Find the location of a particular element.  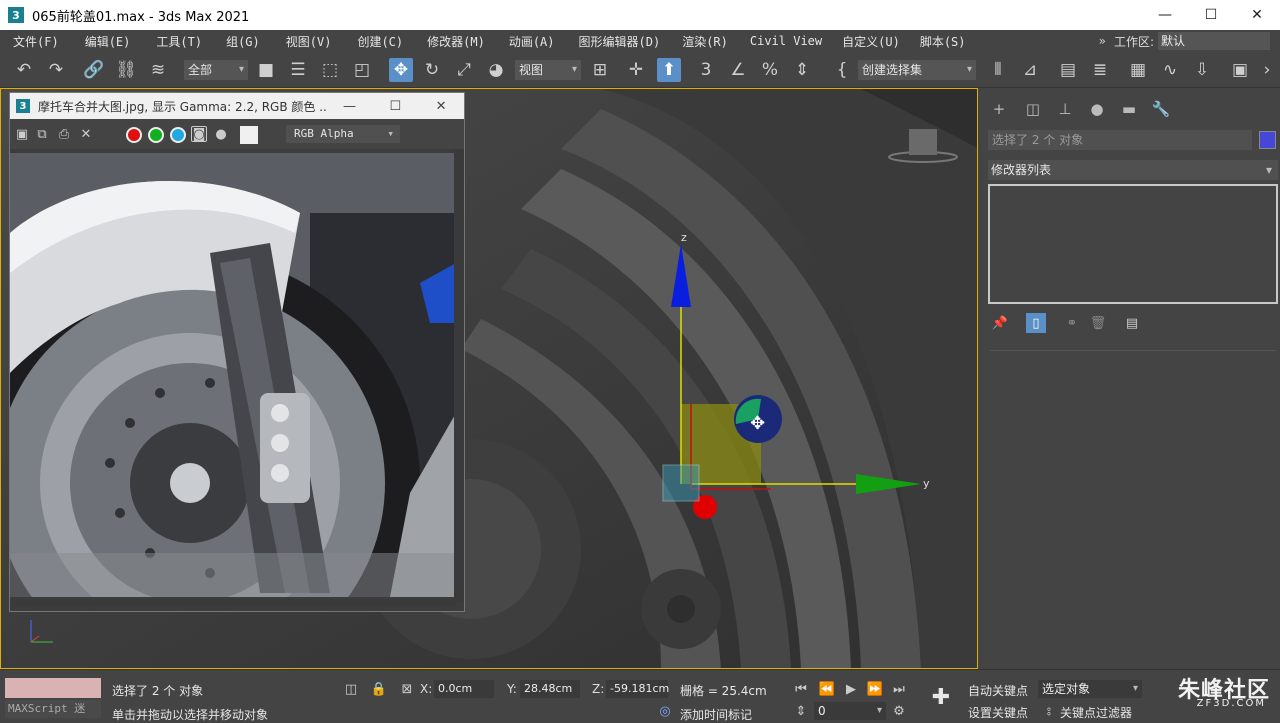

clear-image-icon: ✕ is located at coordinates (86, 134).